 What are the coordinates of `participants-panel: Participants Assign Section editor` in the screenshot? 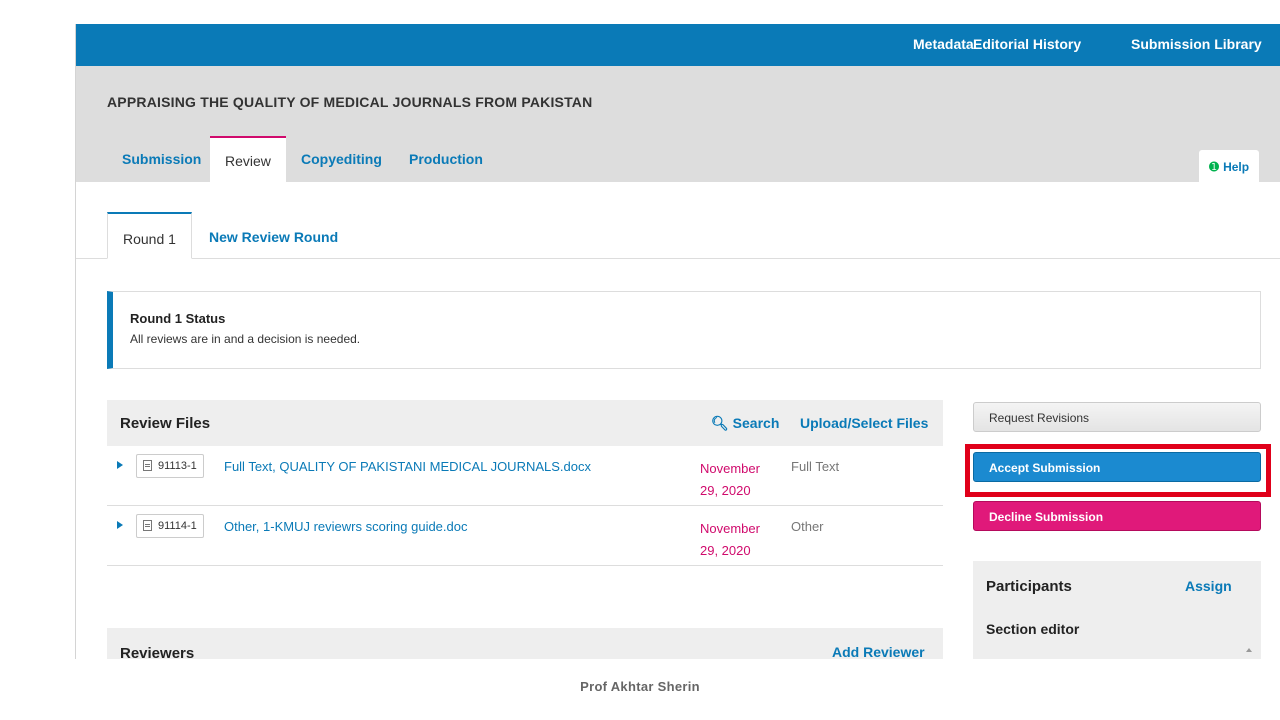 It's located at (1117, 610).